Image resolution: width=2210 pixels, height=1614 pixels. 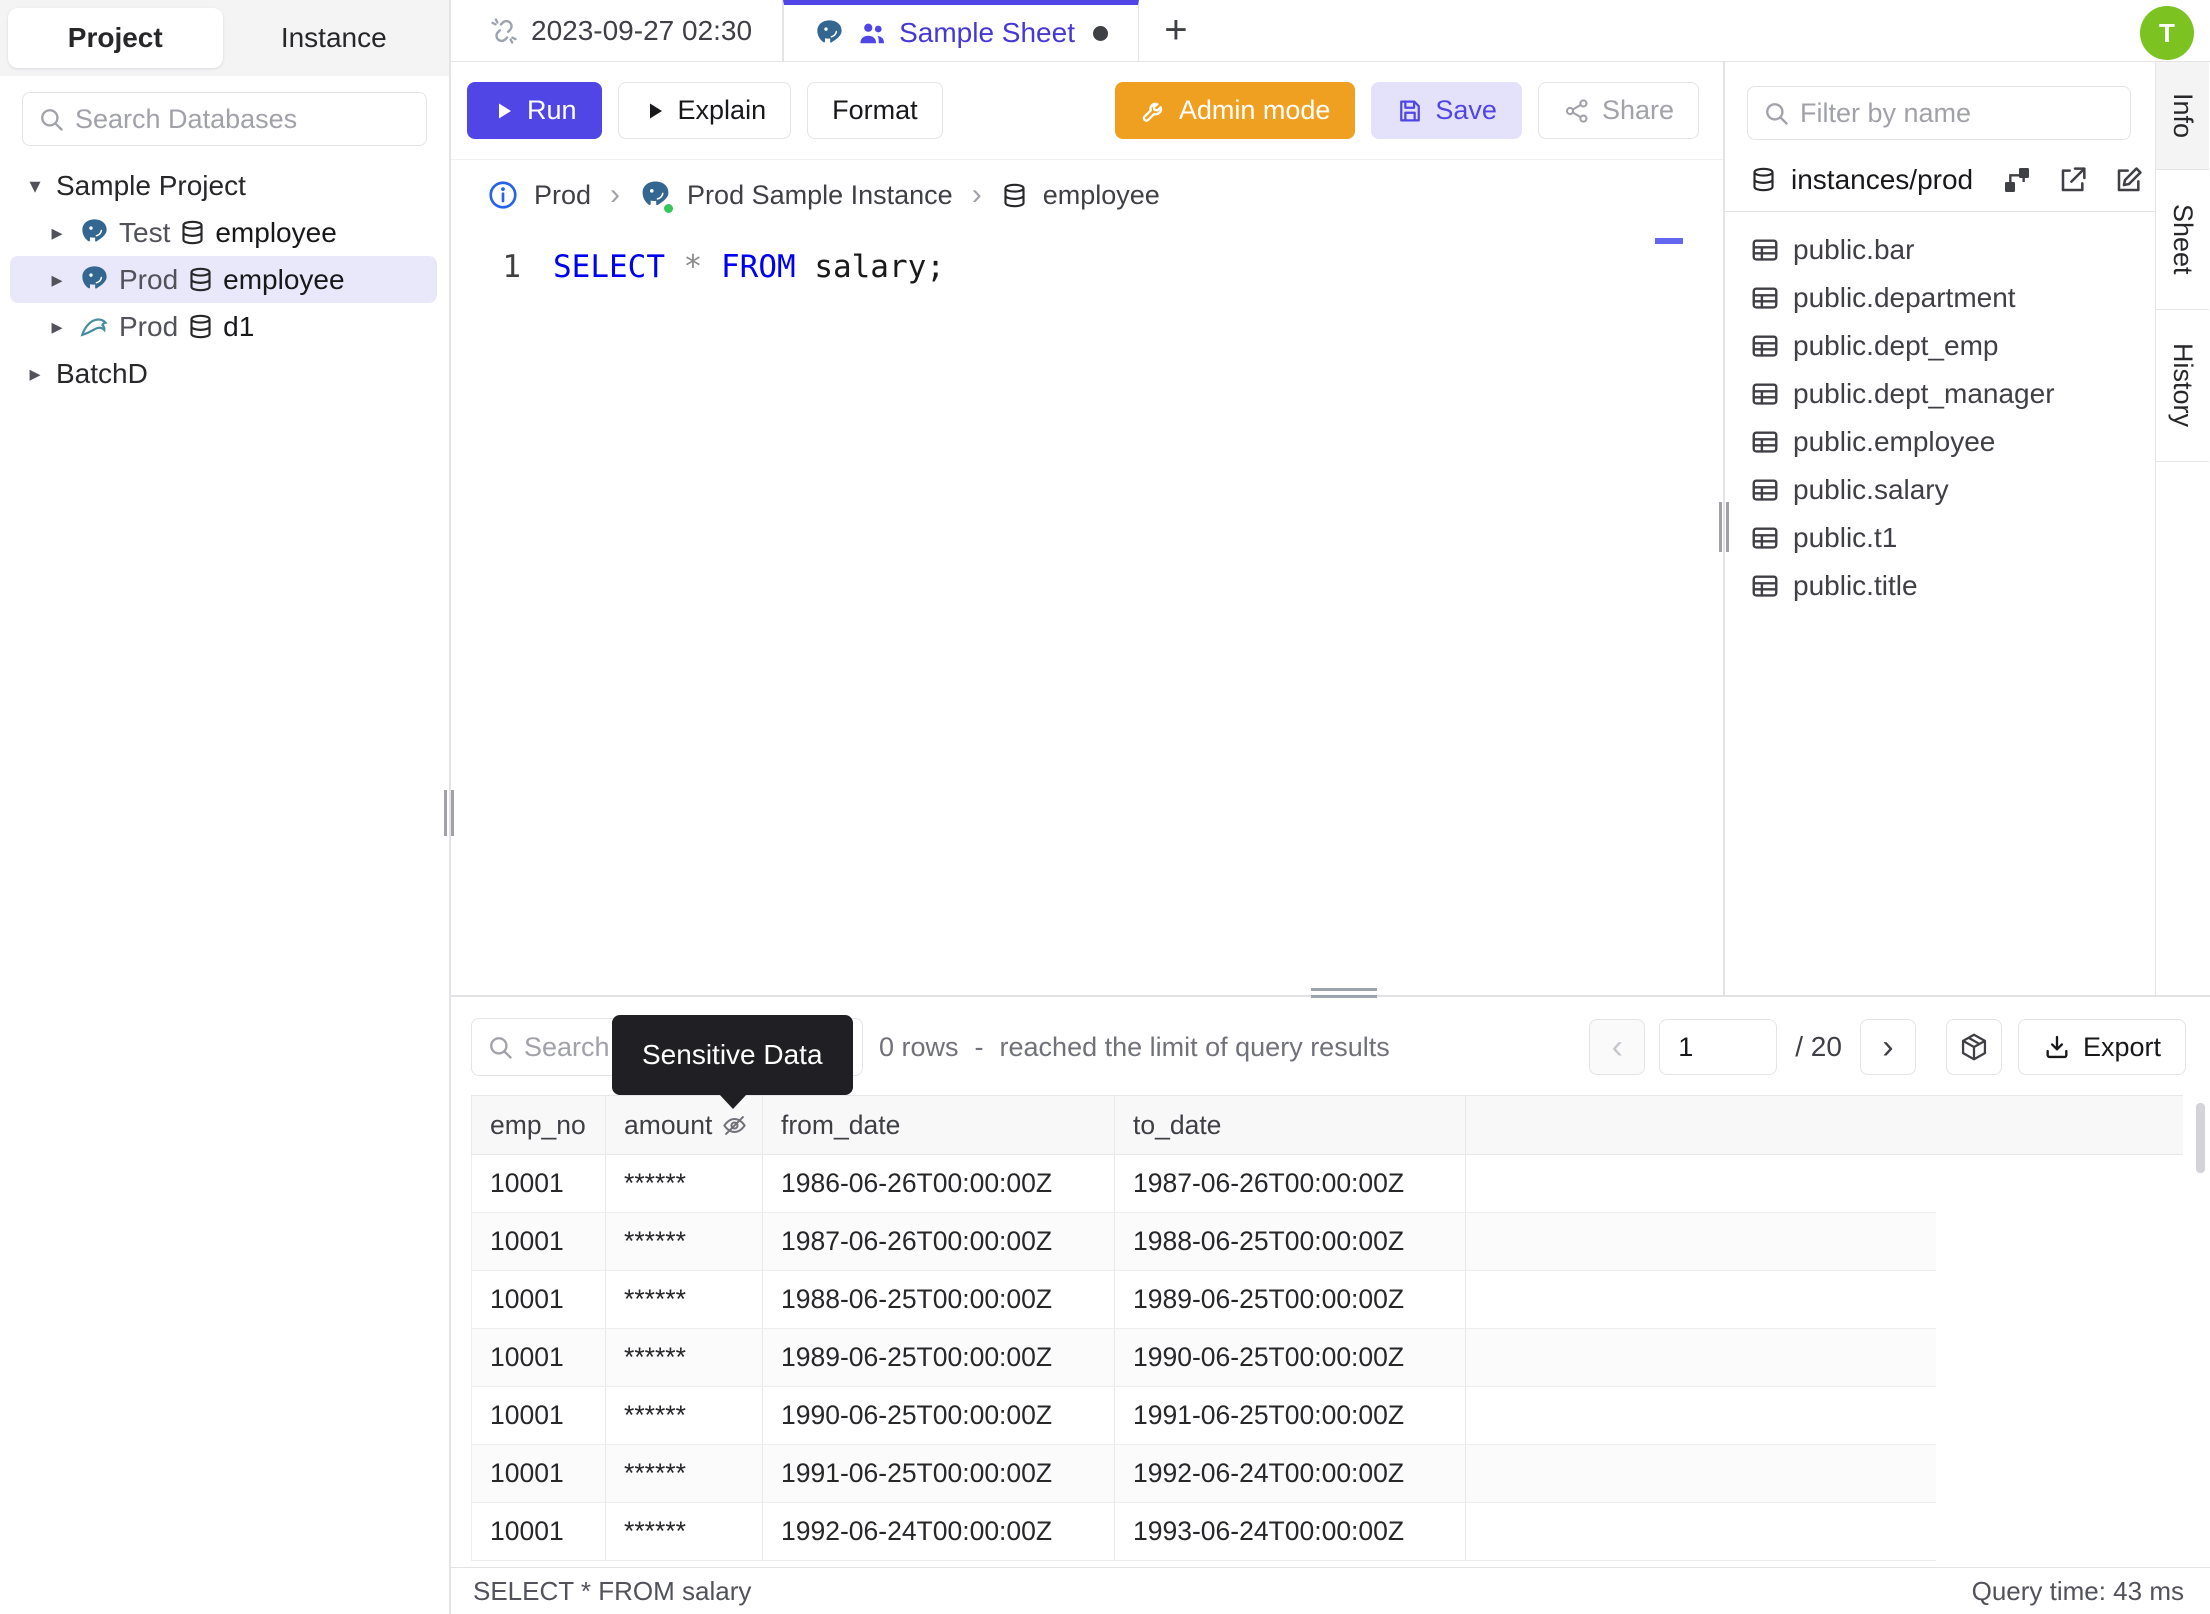 I want to click on prev-page-button: ‹, so click(x=1617, y=1047).